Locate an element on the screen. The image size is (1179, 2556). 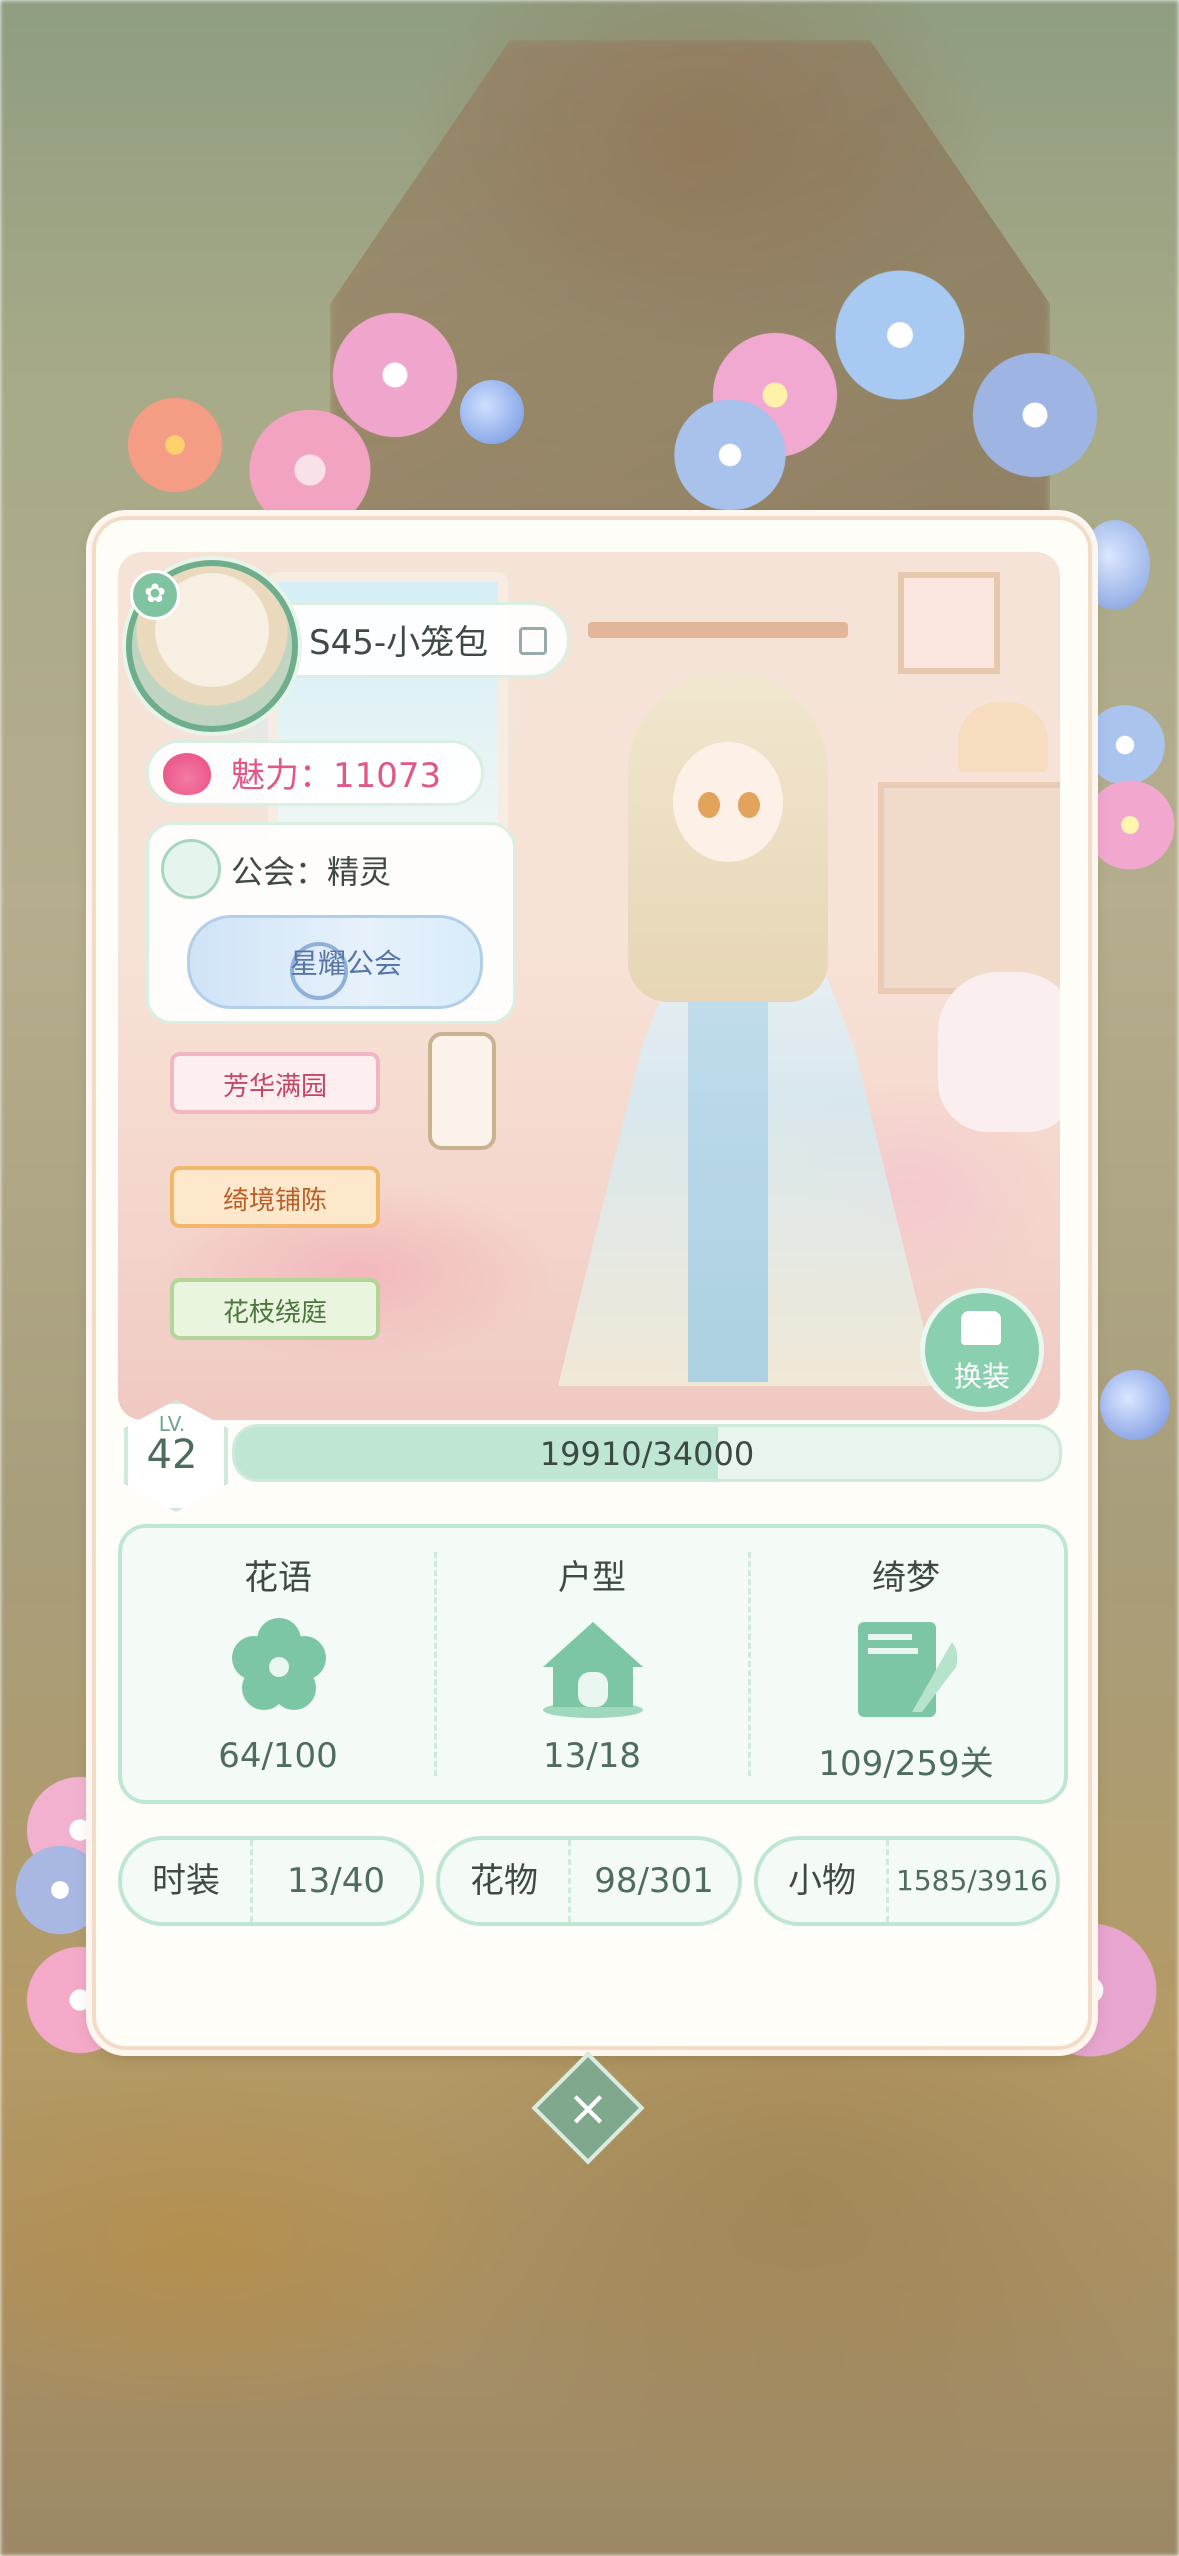
guild-rank-badge: 星耀公会 is located at coordinates (335, 962).